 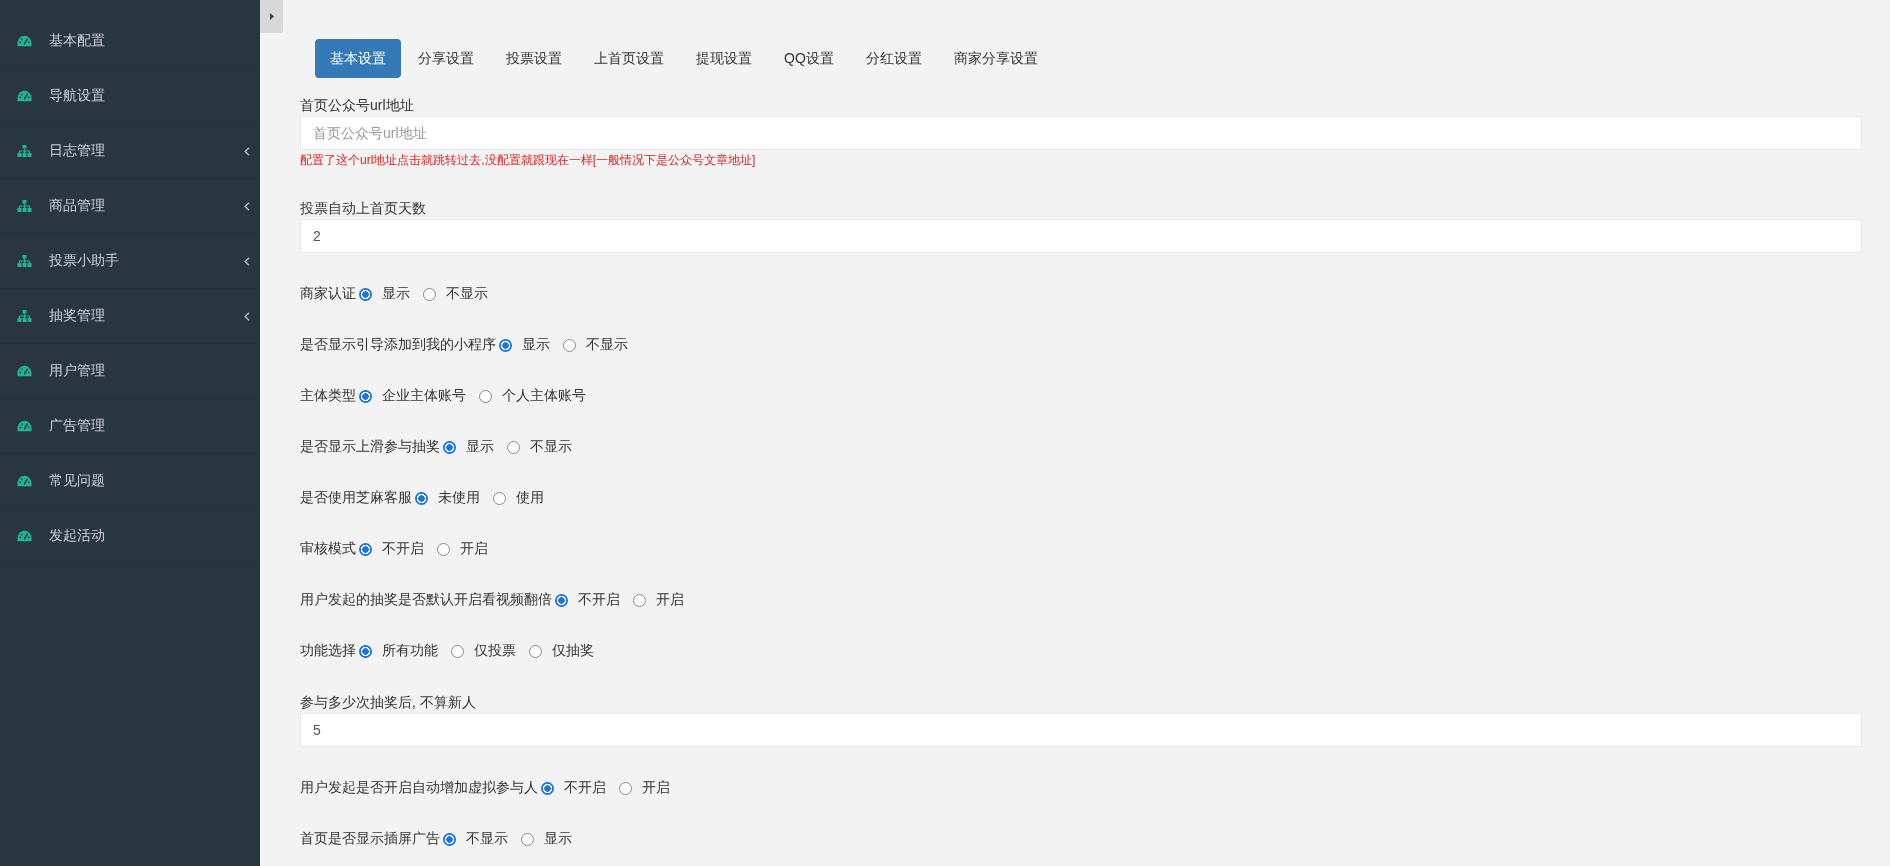 I want to click on field-label: 投票自动上首页天数, so click(x=363, y=208).